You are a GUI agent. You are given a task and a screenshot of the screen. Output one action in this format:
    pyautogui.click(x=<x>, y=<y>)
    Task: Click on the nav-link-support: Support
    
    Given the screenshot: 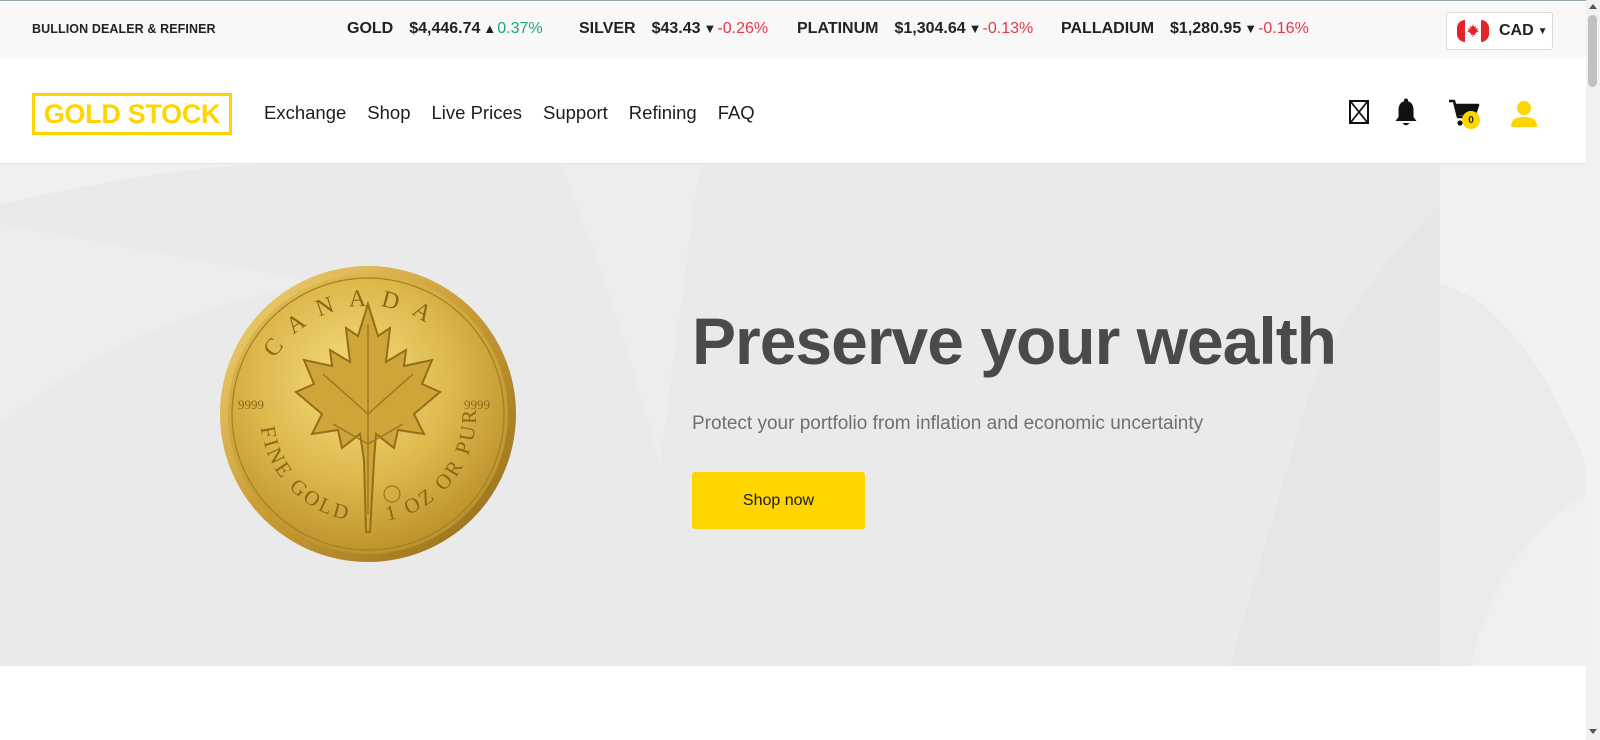 What is the action you would take?
    pyautogui.click(x=575, y=113)
    